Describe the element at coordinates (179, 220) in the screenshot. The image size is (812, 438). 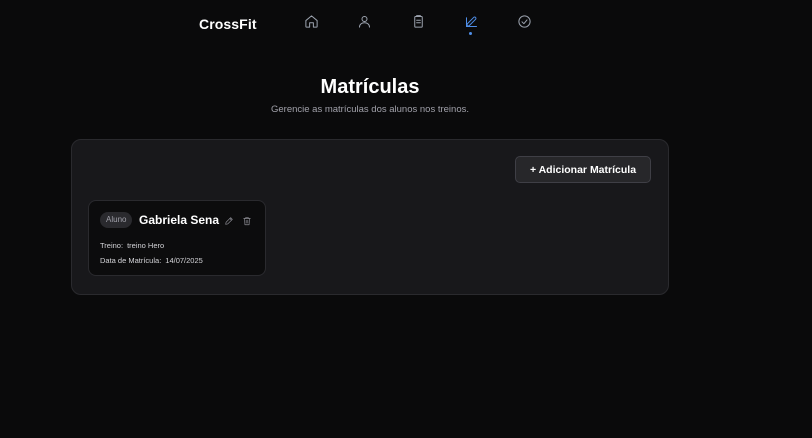
I see `student-name: Gabriela Sena` at that location.